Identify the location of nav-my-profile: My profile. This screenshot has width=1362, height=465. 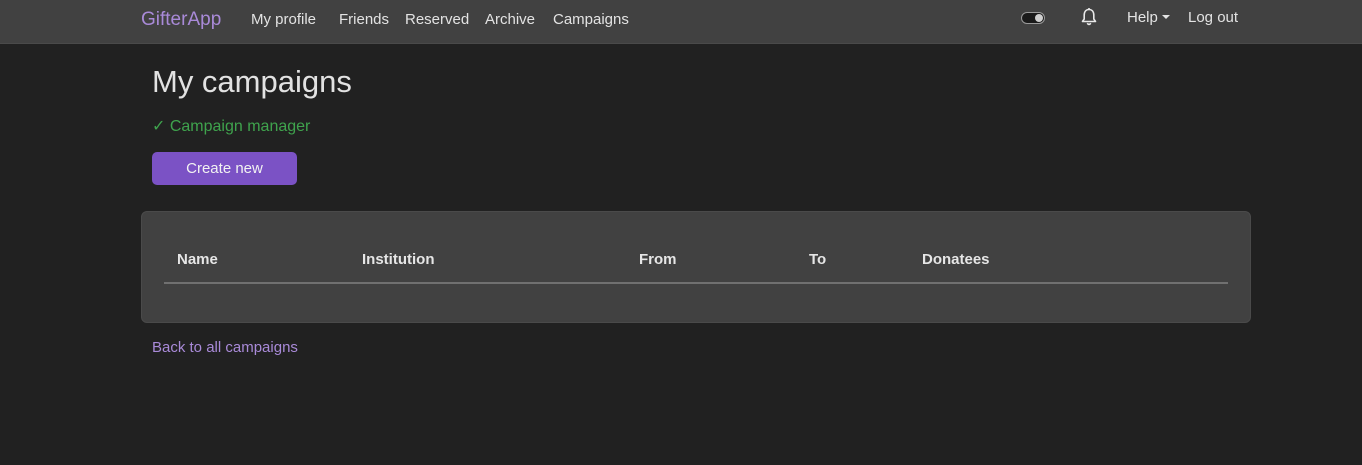
(283, 19).